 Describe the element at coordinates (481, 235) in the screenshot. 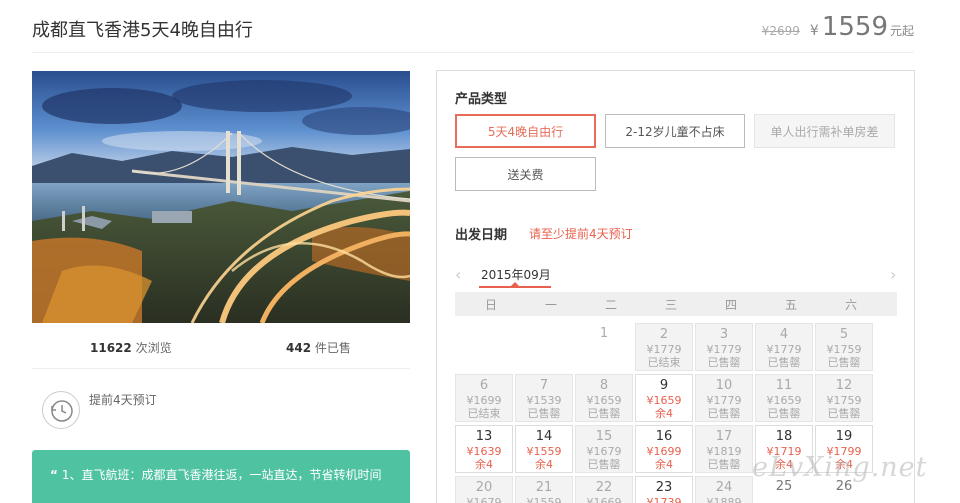

I see `departure-label: 出发日期` at that location.